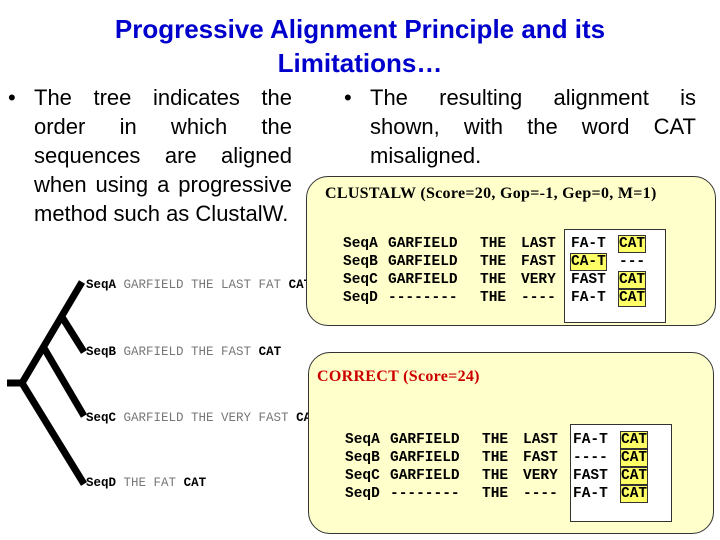  Describe the element at coordinates (632, 262) in the screenshot. I see `aligned-word: ---` at that location.